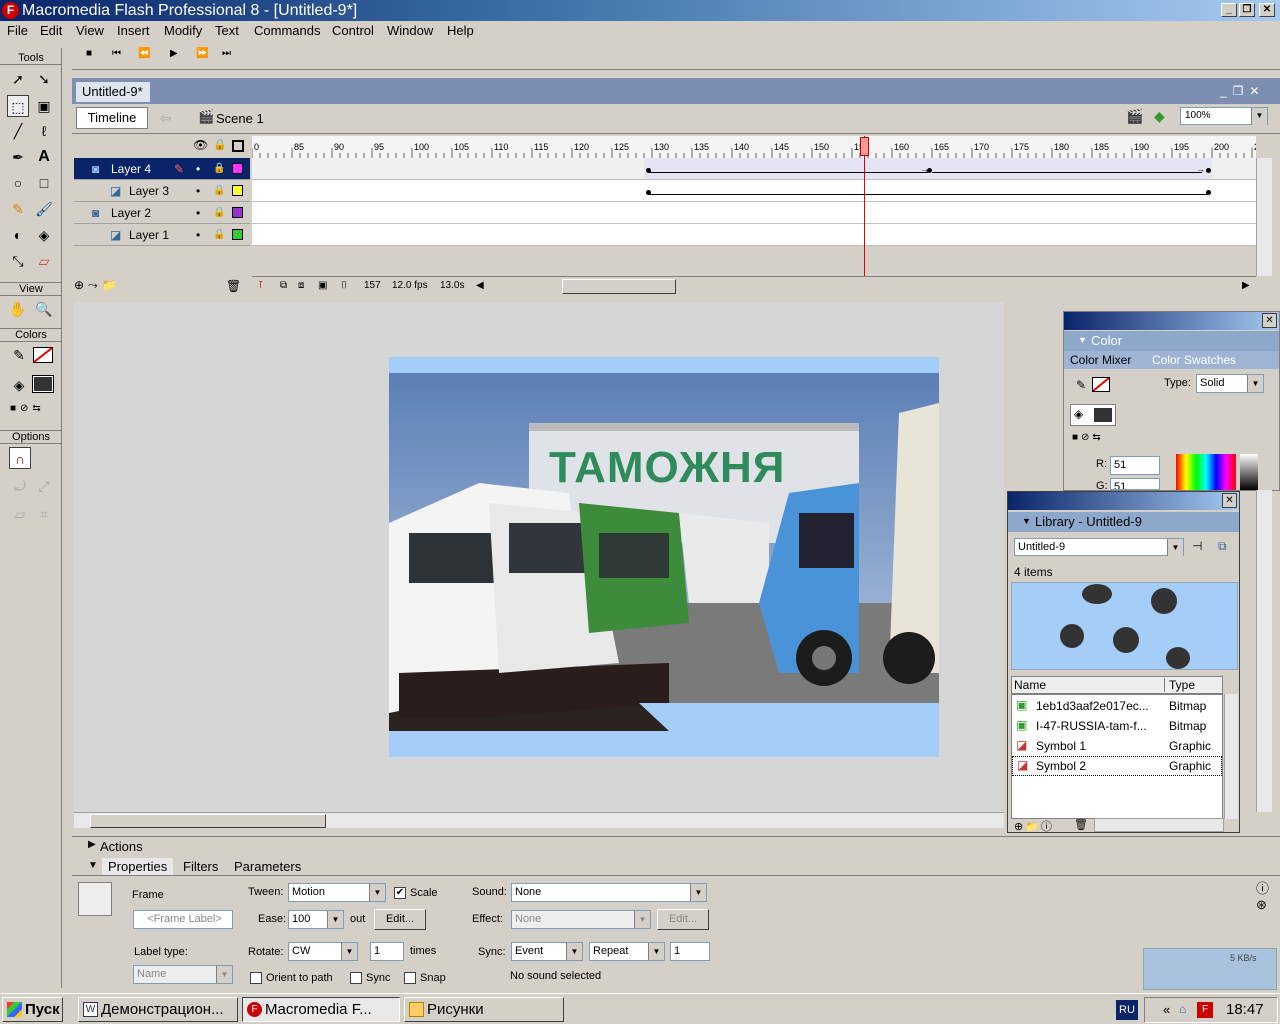 The height and width of the screenshot is (1024, 1280). I want to click on layer-row-2: ◙ Layer 2 • 🔒, so click(162, 213).